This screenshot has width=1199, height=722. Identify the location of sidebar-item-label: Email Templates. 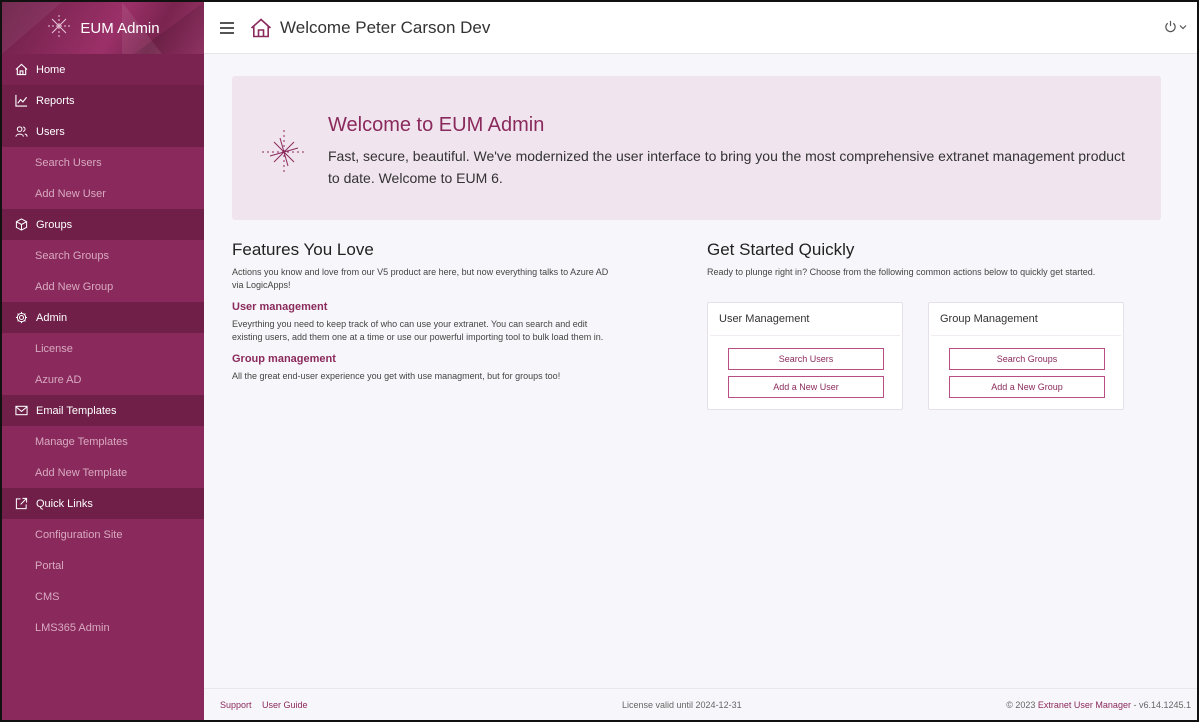
(76, 410).